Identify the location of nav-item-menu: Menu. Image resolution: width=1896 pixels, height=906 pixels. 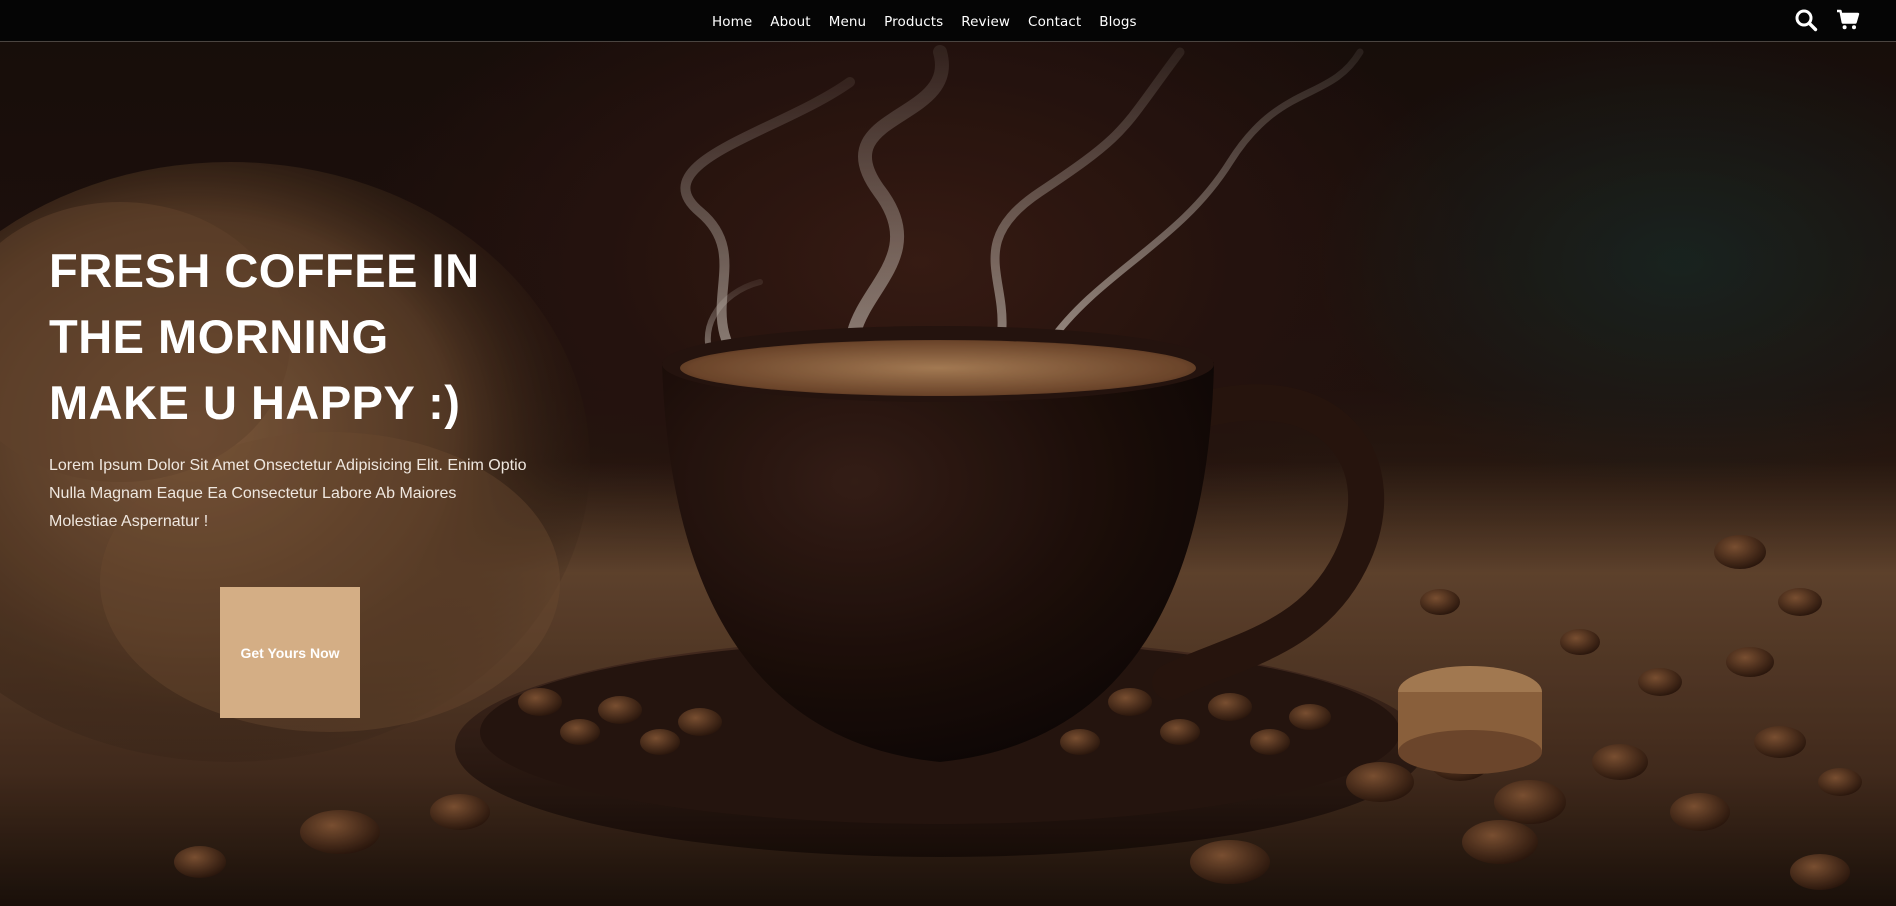
(847, 20).